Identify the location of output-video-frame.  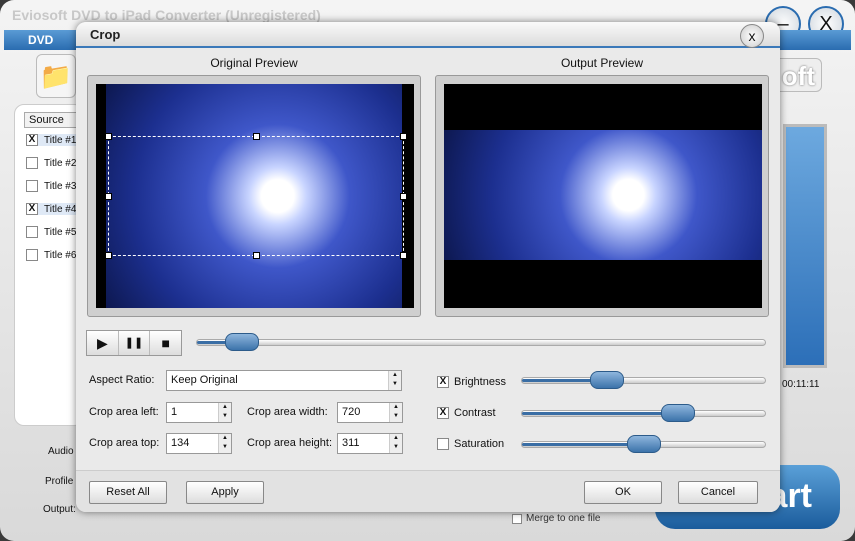
(603, 195).